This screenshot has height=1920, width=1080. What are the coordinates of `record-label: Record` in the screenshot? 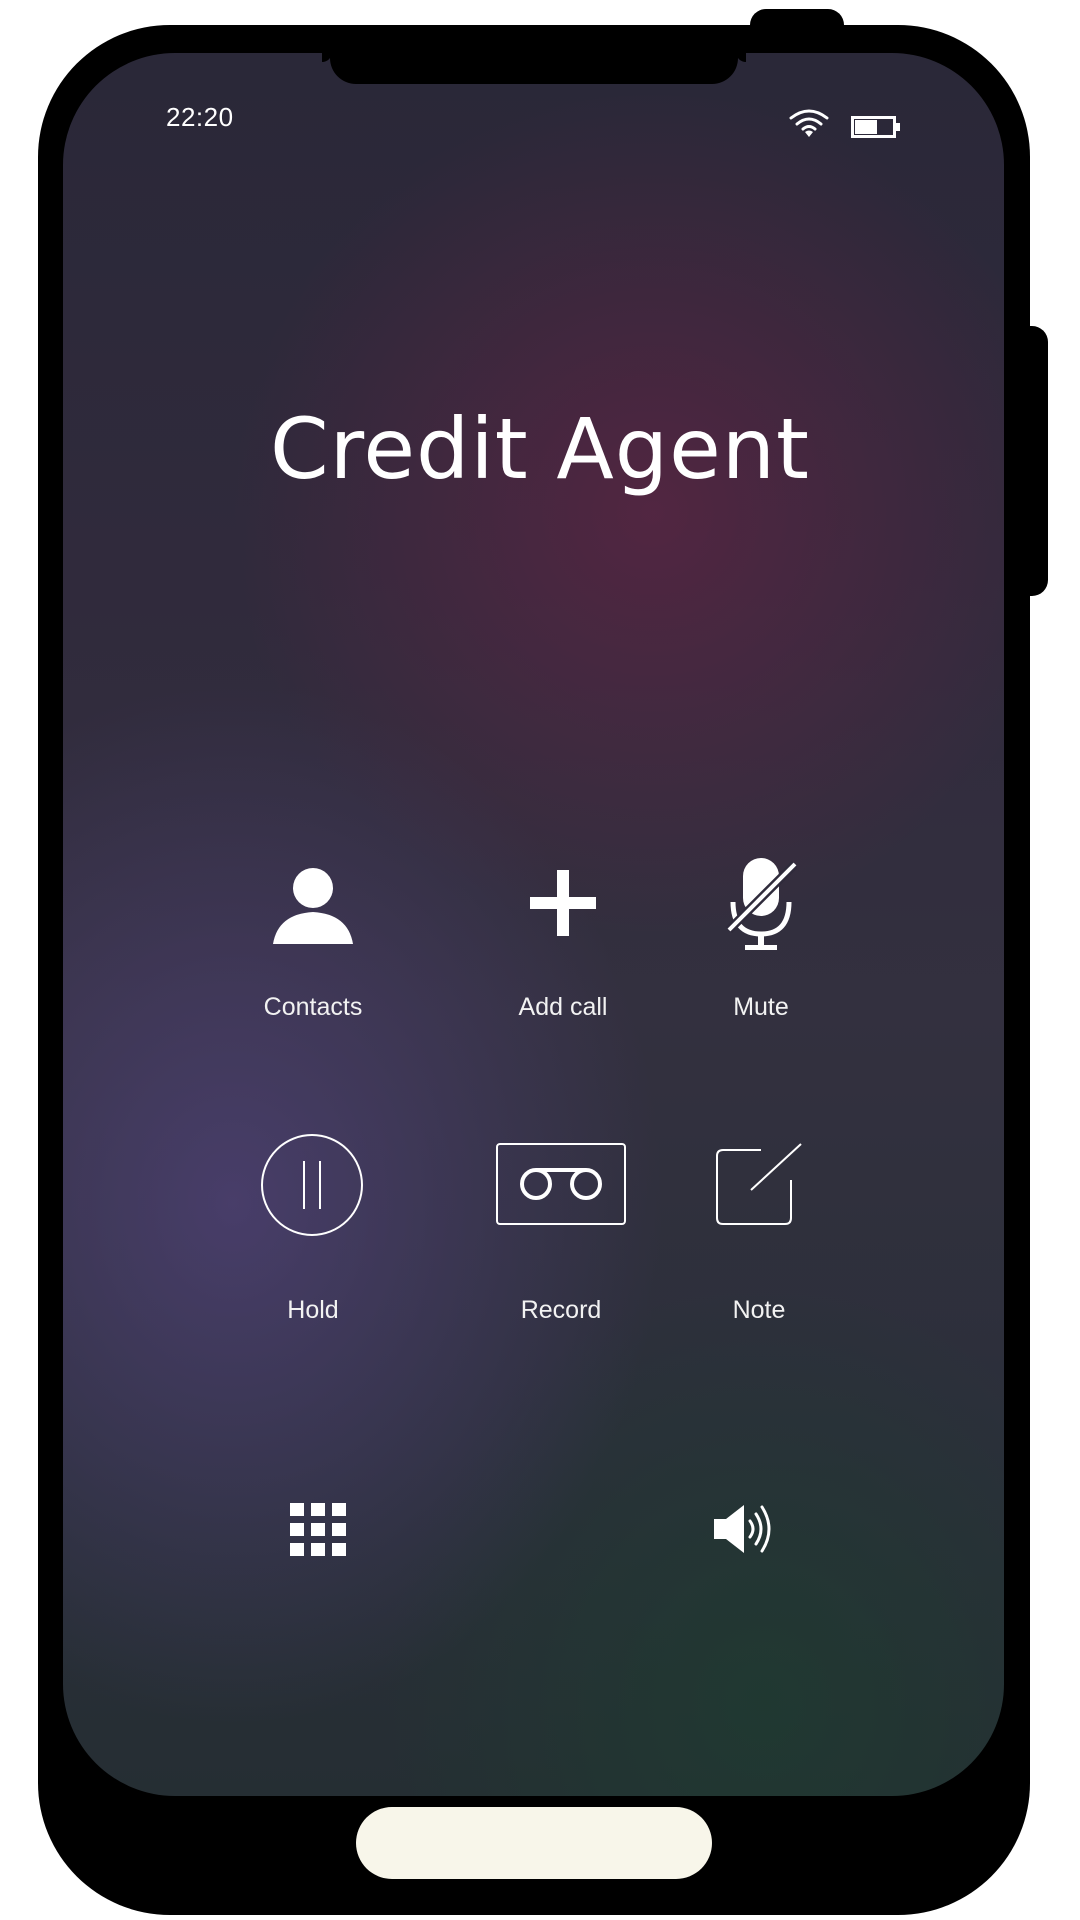 It's located at (561, 1310).